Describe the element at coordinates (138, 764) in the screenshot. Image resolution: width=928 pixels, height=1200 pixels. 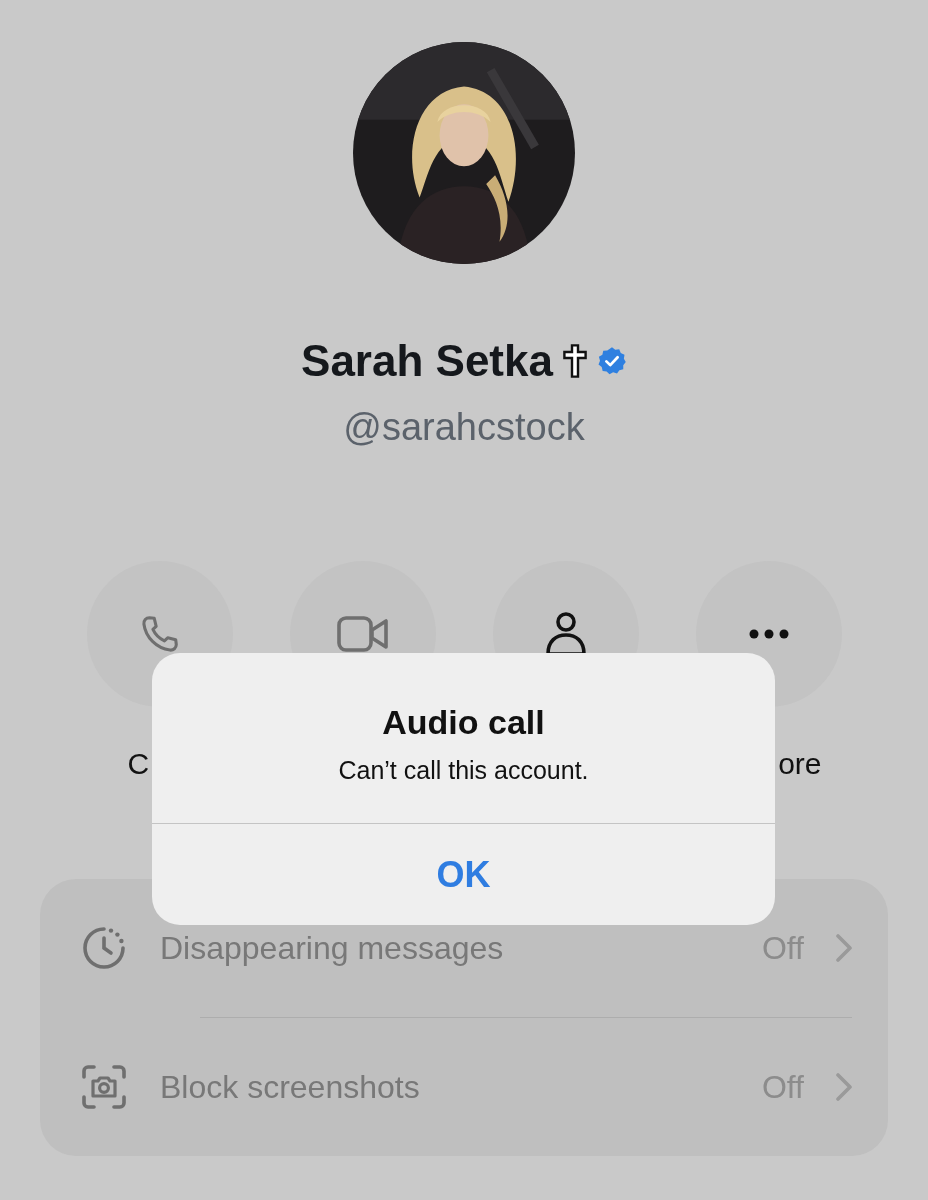
I see `action-label: C` at that location.